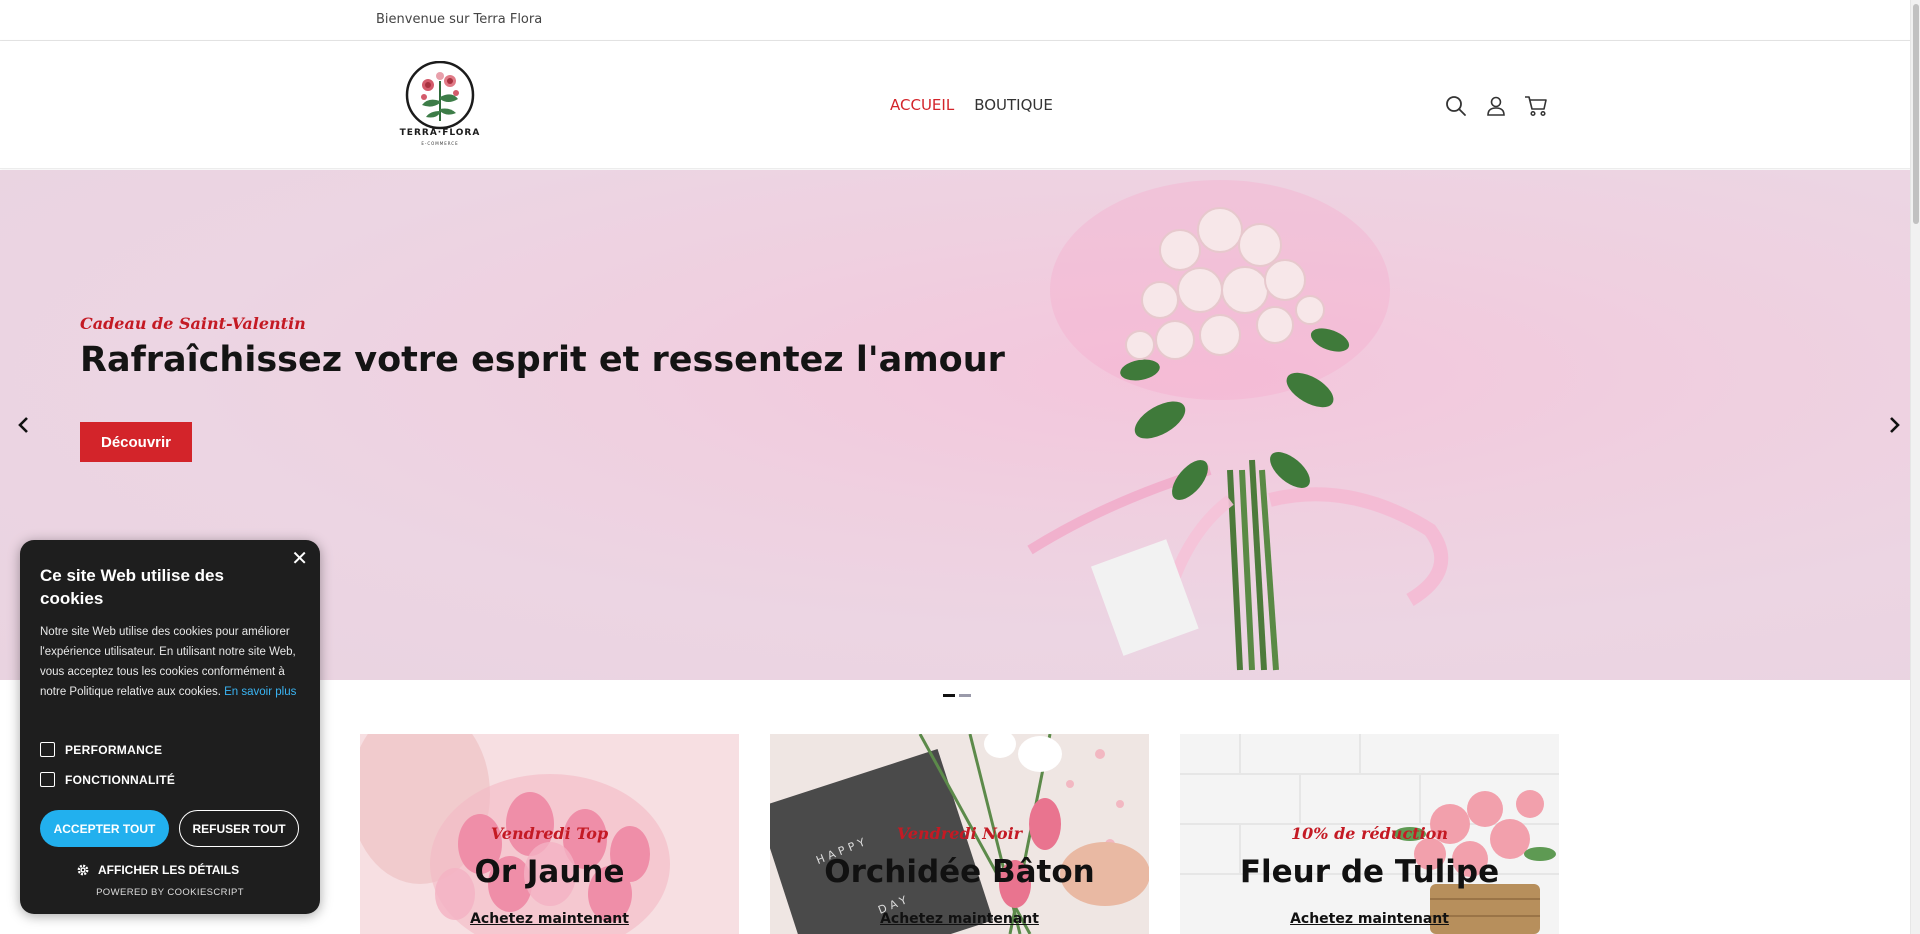 The image size is (1920, 934). What do you see at coordinates (959, 872) in the screenshot?
I see `card-title: Orchidée Bâton` at bounding box center [959, 872].